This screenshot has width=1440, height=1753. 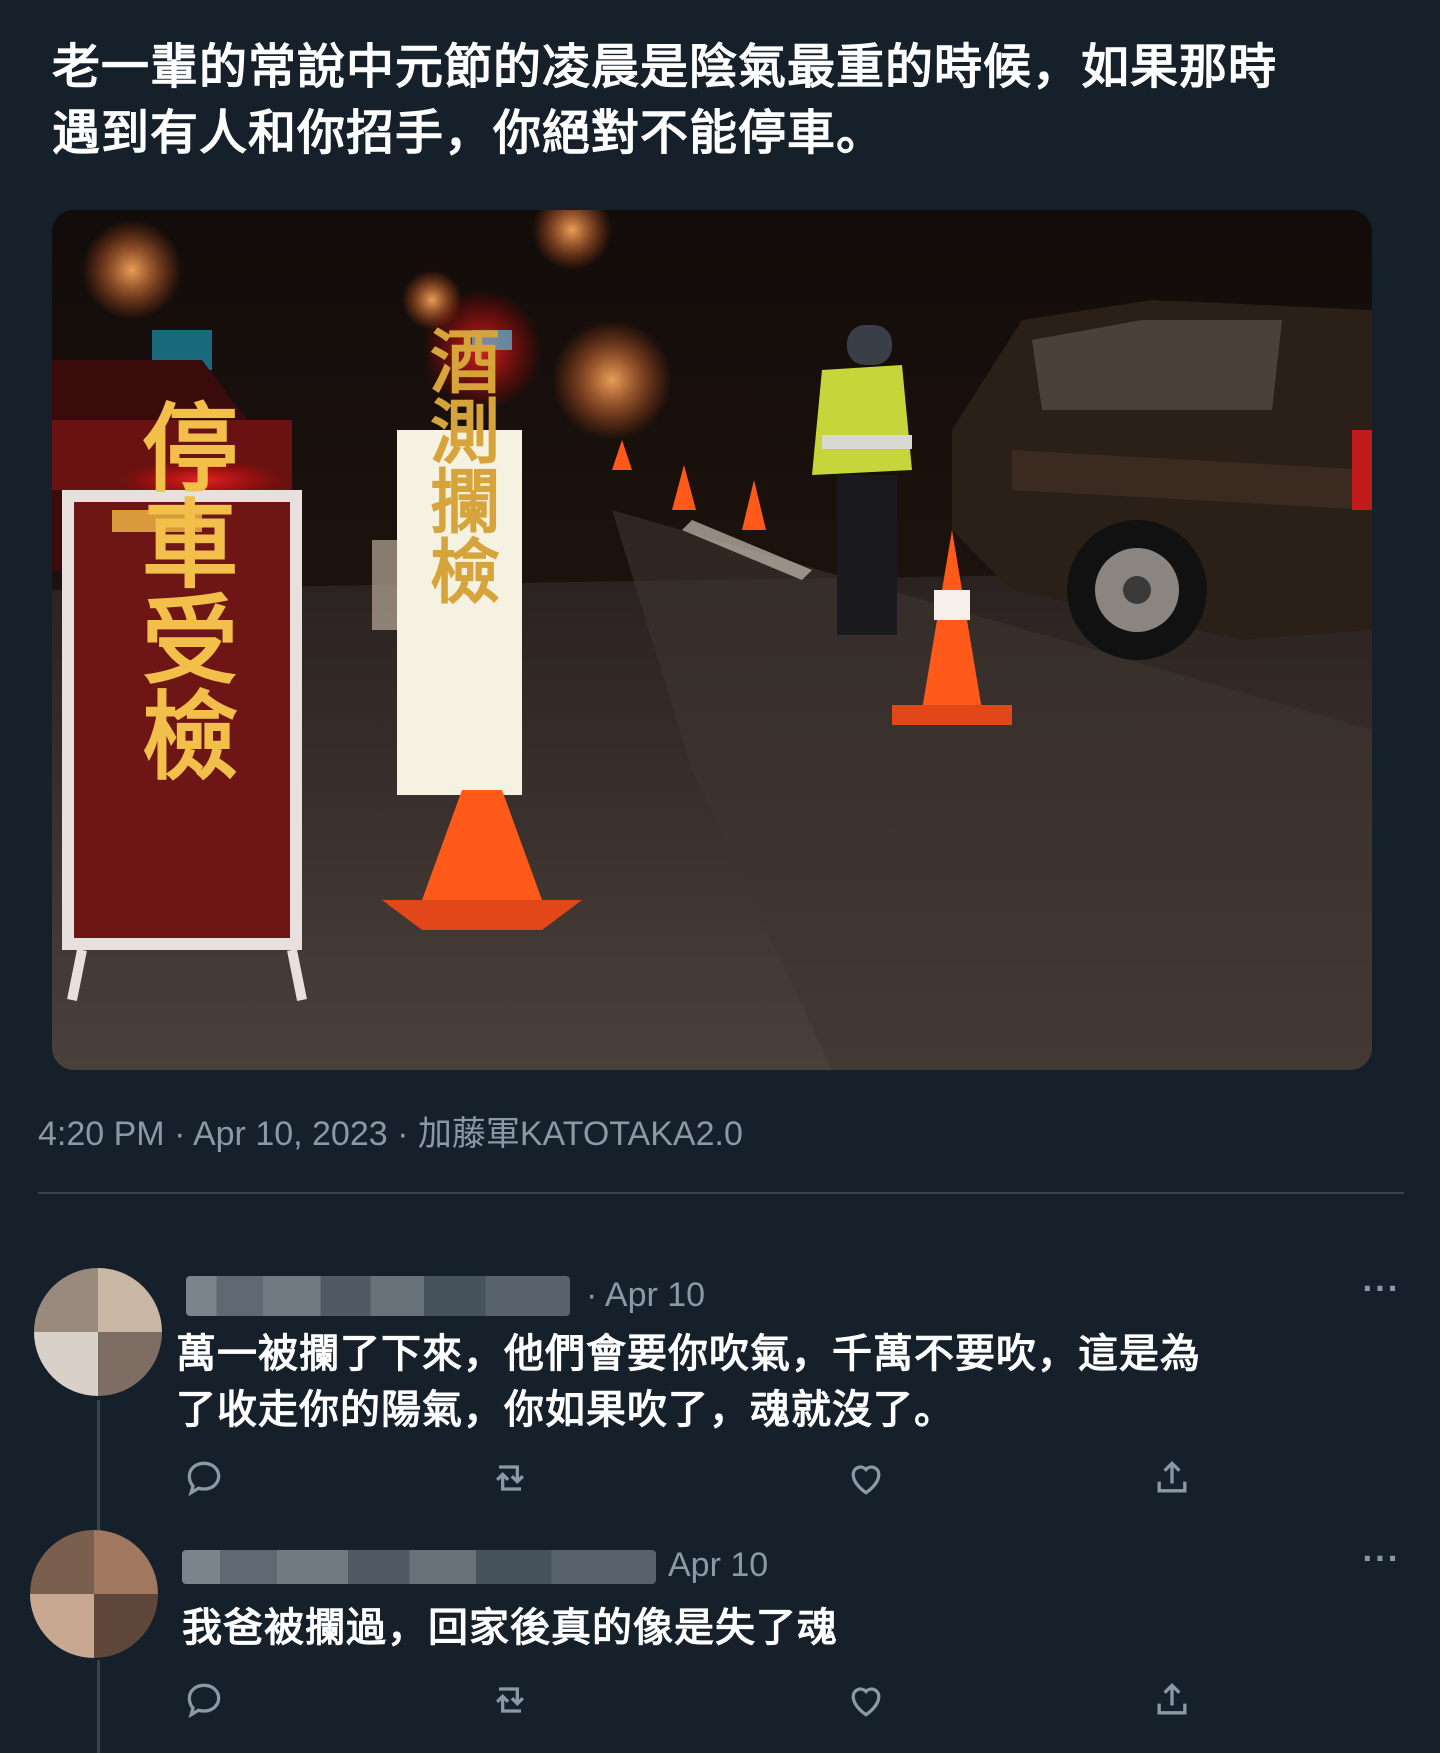 I want to click on reply-text: 我爸被攔過，回家後真的像是失了魂, so click(x=510, y=1628).